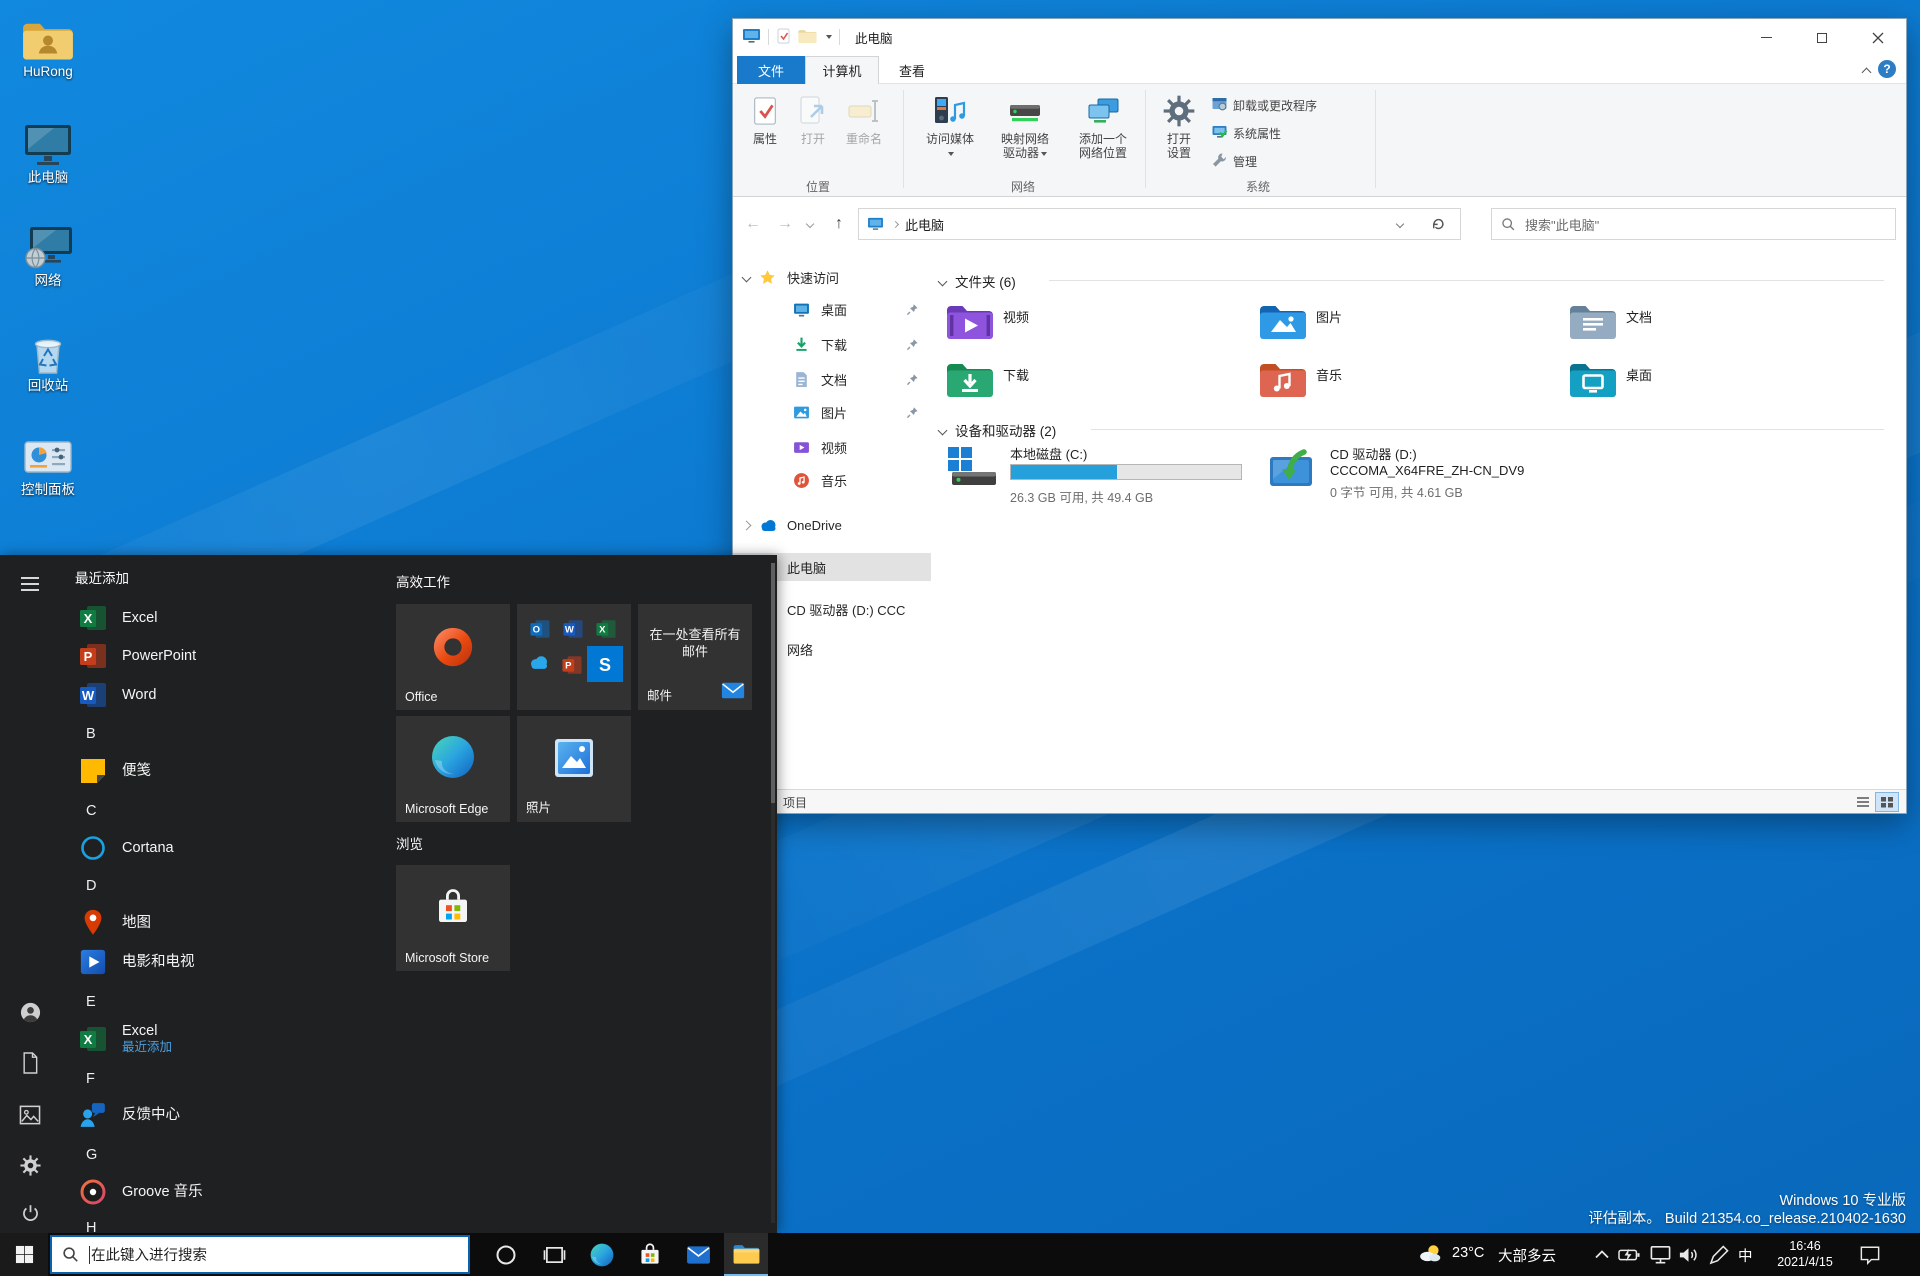 The height and width of the screenshot is (1276, 1920). What do you see at coordinates (30, 1115) in the screenshot?
I see `pictures-rail-icon` at bounding box center [30, 1115].